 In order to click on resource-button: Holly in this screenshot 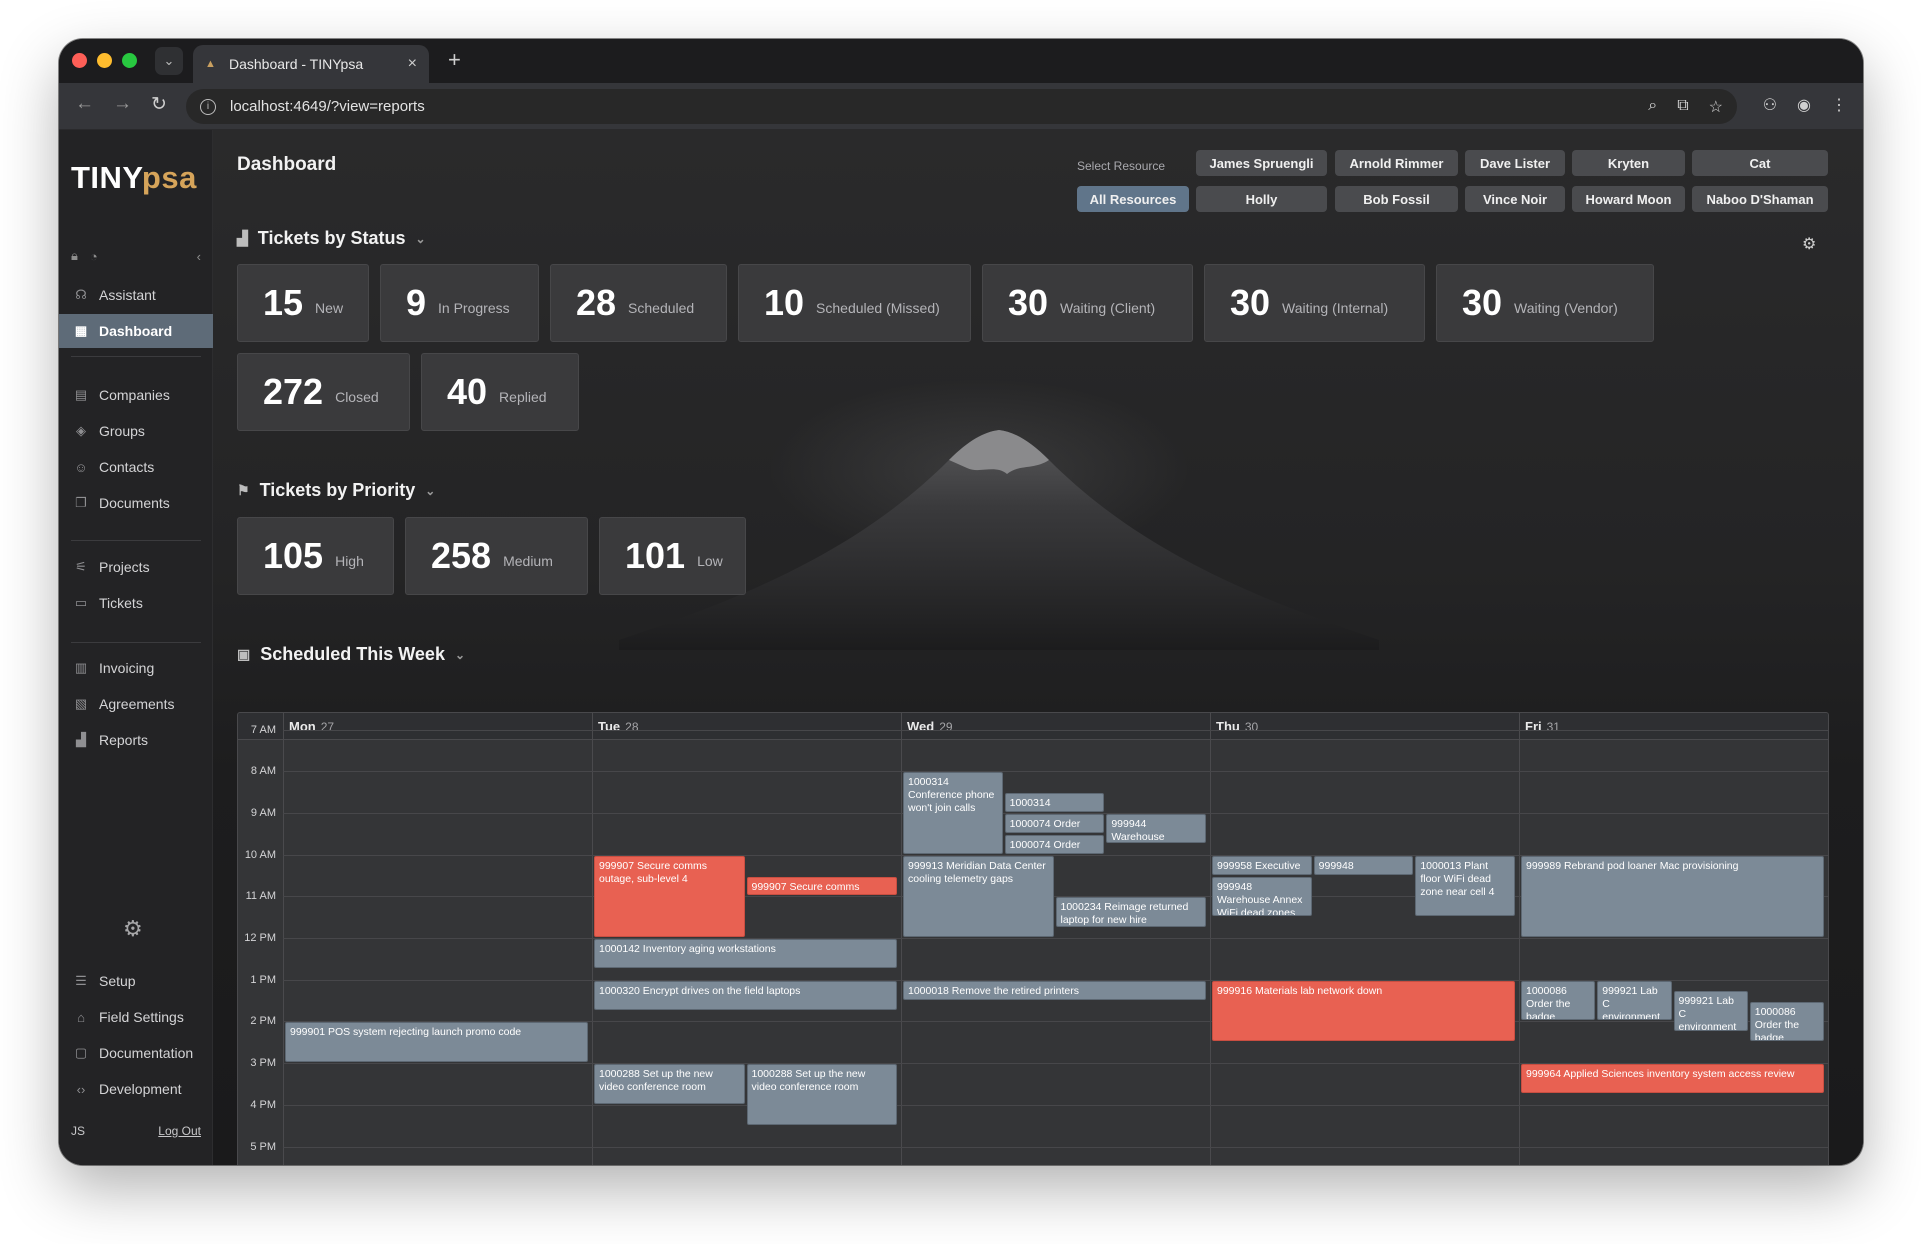, I will do `click(1261, 199)`.